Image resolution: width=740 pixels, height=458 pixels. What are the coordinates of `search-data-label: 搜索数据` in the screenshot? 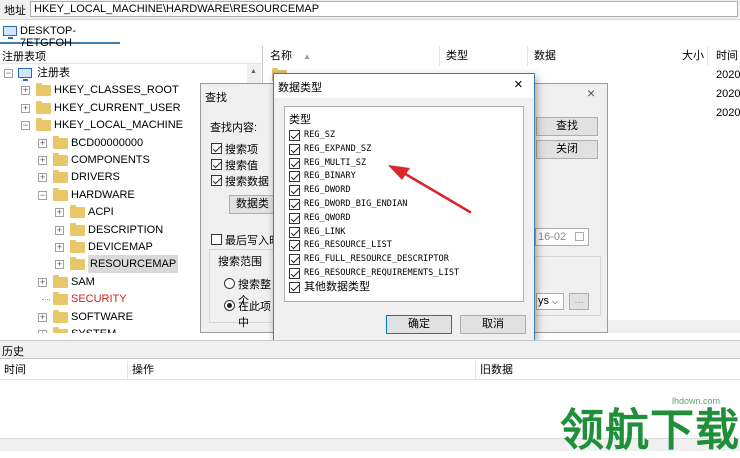 It's located at (247, 182).